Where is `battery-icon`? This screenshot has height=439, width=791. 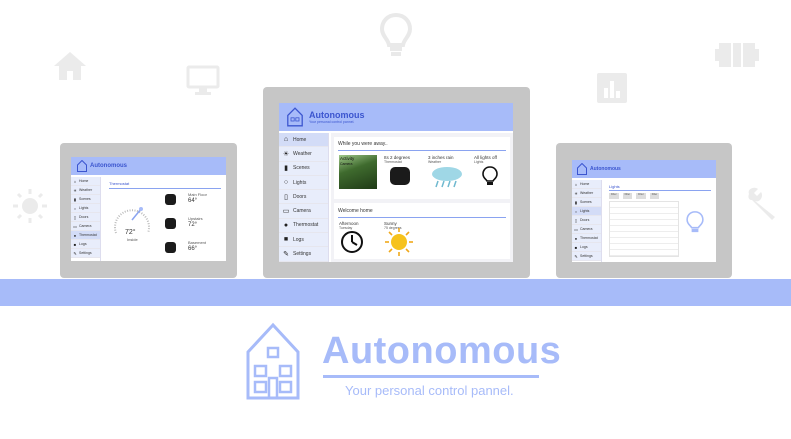 battery-icon is located at coordinates (737, 55).